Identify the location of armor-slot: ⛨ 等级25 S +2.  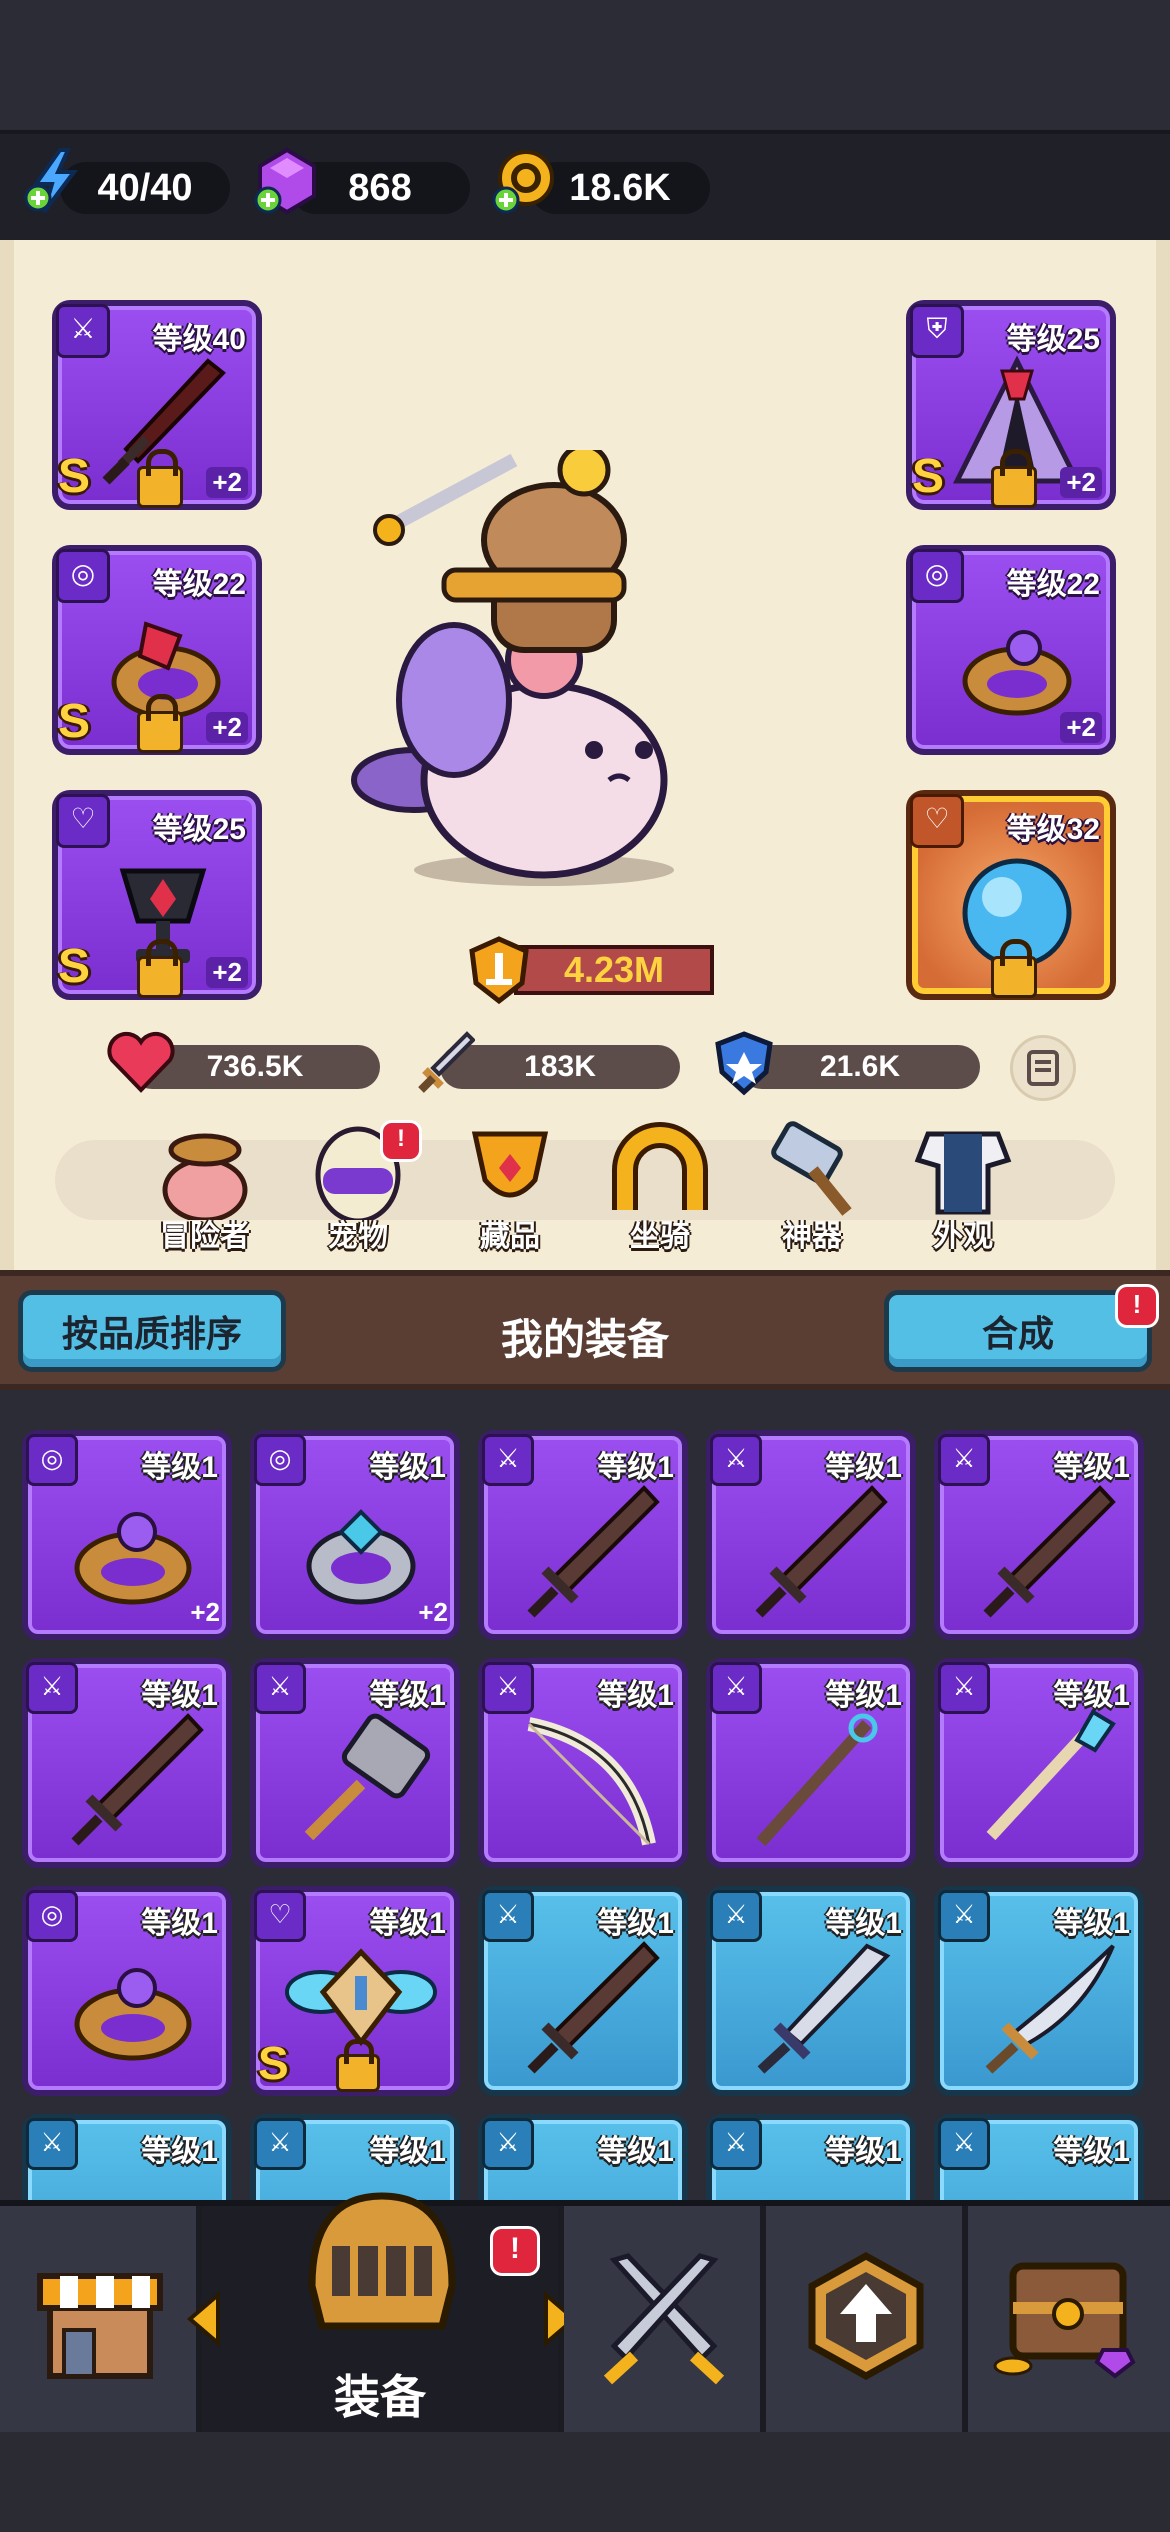
(1011, 405).